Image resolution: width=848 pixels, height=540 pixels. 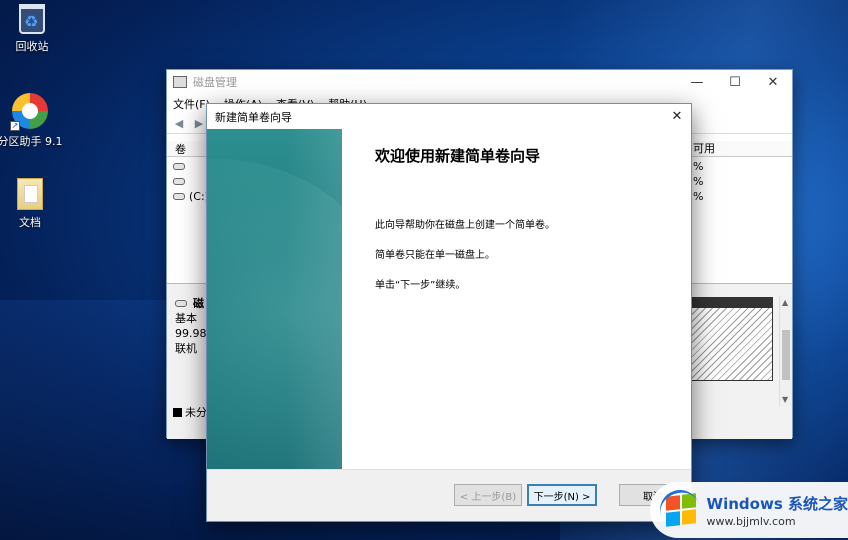 What do you see at coordinates (458, 156) in the screenshot?
I see `wizard-heading: 欢迎使用新建简单卷向导` at bounding box center [458, 156].